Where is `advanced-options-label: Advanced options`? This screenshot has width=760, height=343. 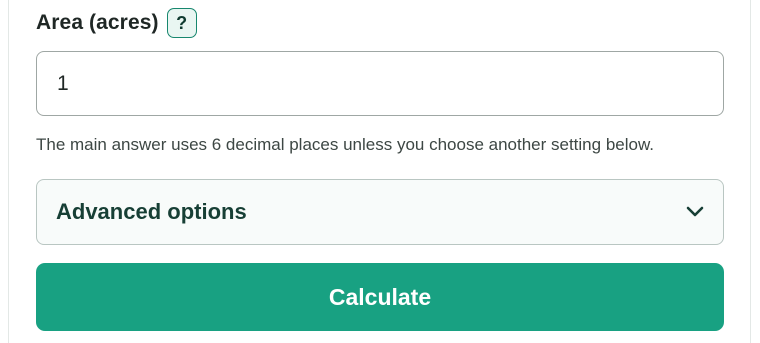 advanced-options-label: Advanced options is located at coordinates (151, 211).